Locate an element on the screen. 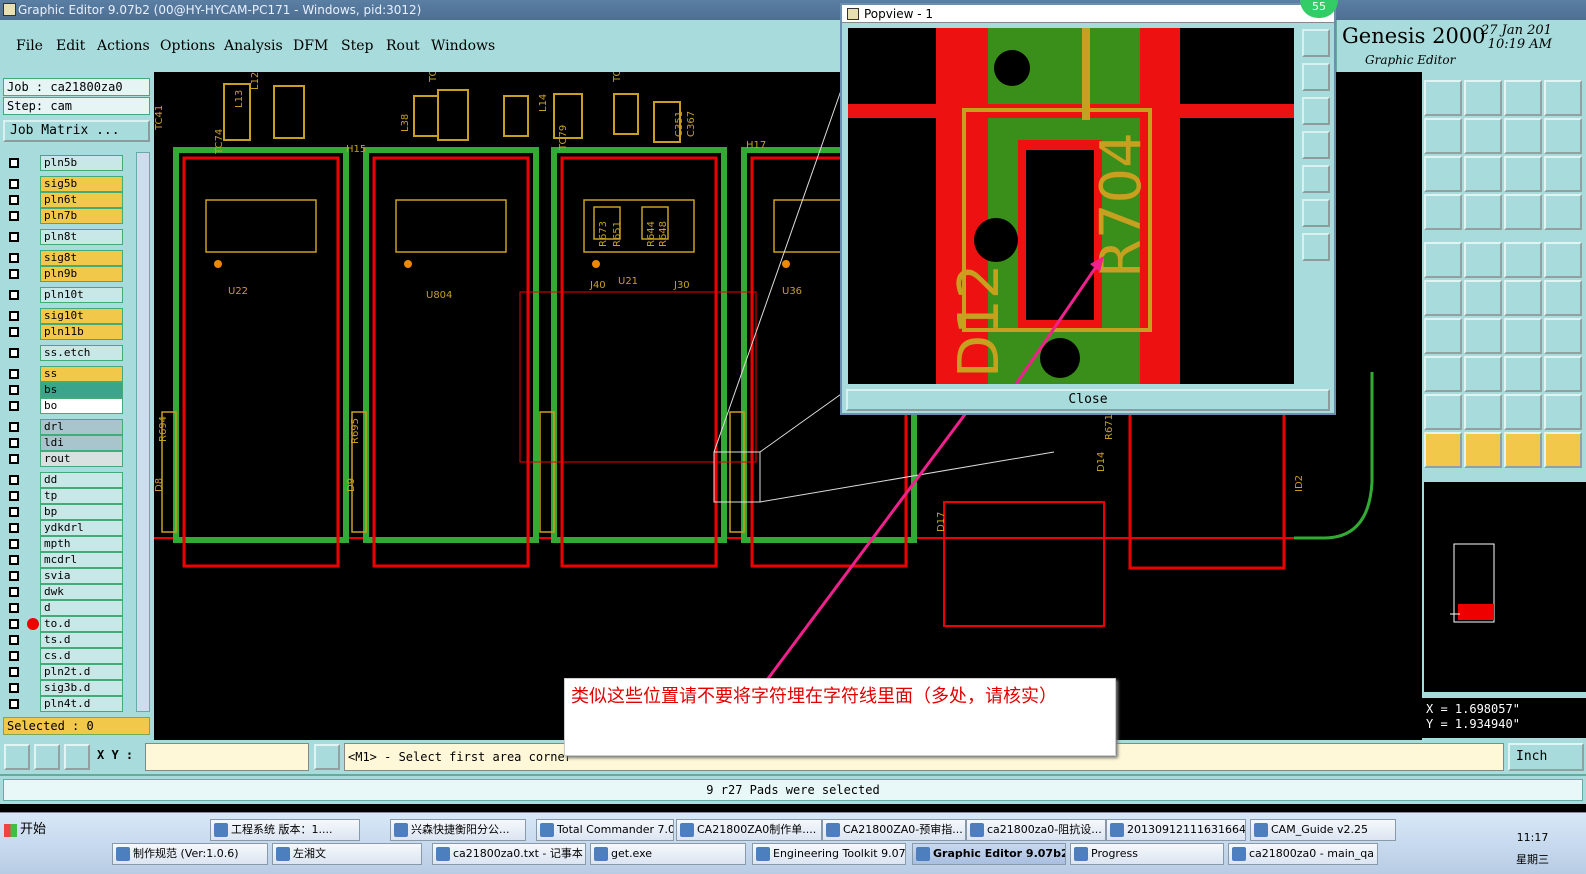 Image resolution: width=1586 pixels, height=874 pixels. layer-row: ss is located at coordinates (63, 374).